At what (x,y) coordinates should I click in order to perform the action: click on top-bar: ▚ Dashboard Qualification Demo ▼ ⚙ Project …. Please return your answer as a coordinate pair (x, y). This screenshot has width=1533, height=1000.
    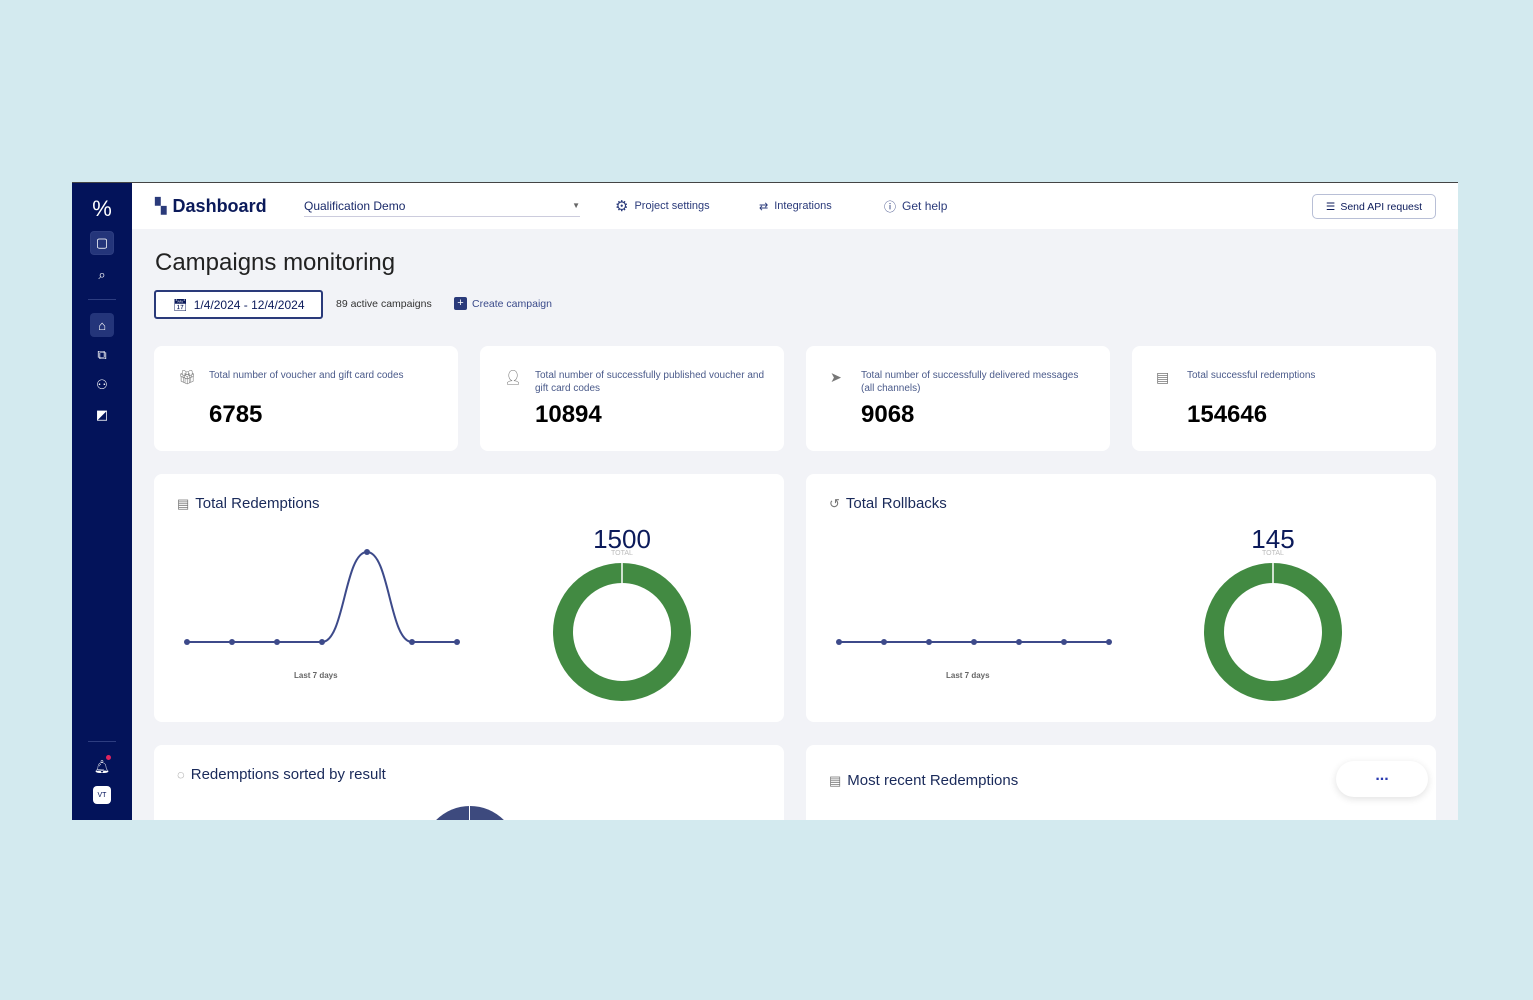
    Looking at the image, I should click on (795, 206).